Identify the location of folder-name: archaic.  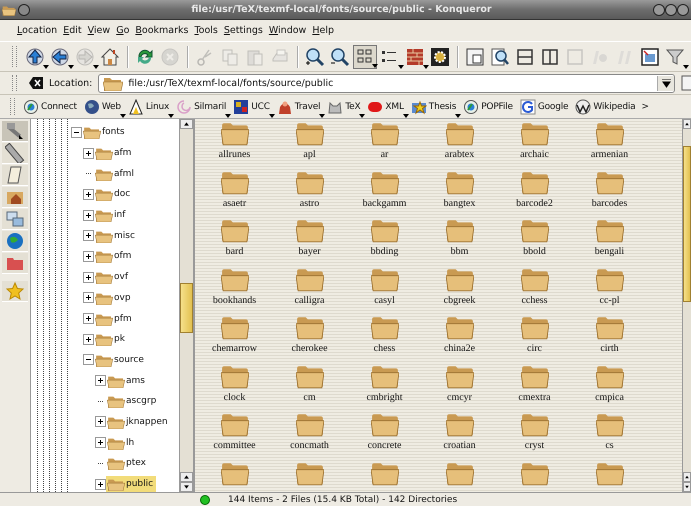
(534, 154).